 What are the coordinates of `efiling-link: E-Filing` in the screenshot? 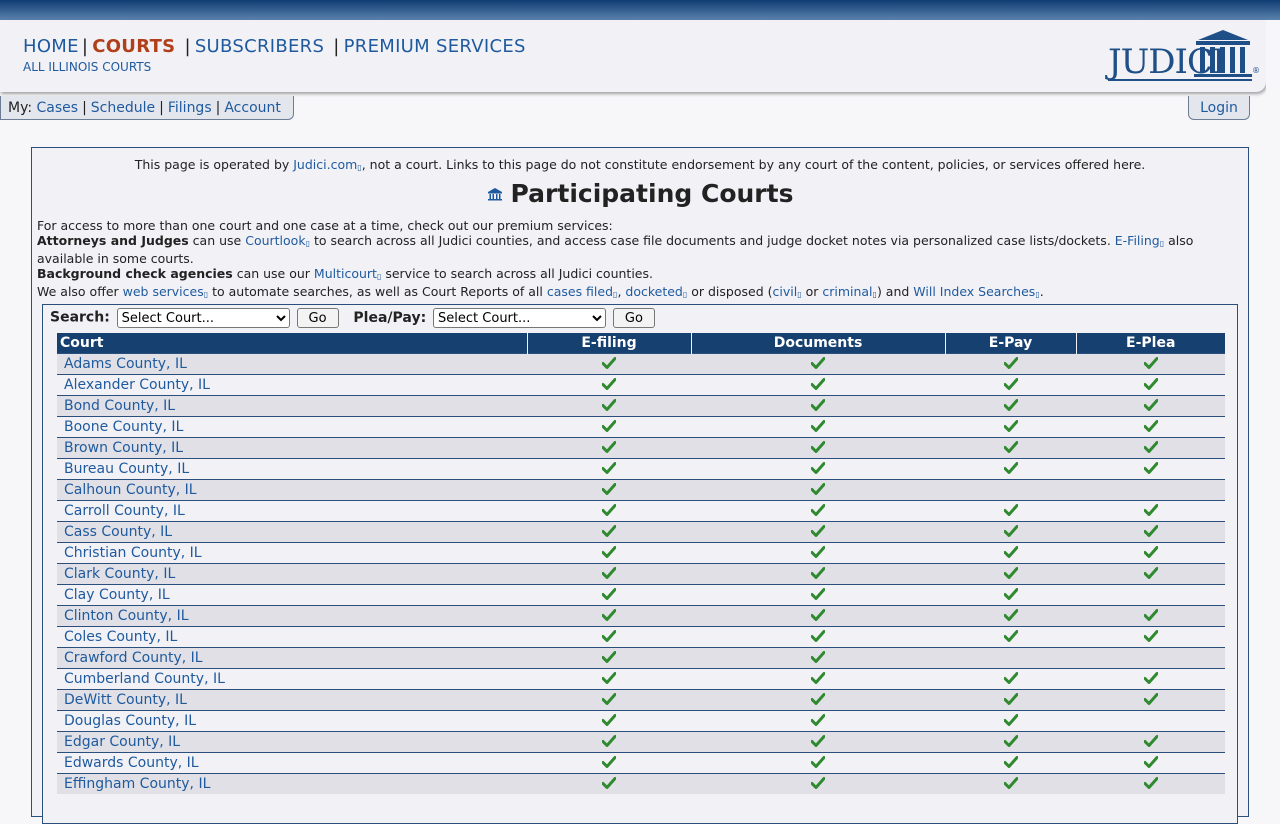 It's located at (1137, 240).